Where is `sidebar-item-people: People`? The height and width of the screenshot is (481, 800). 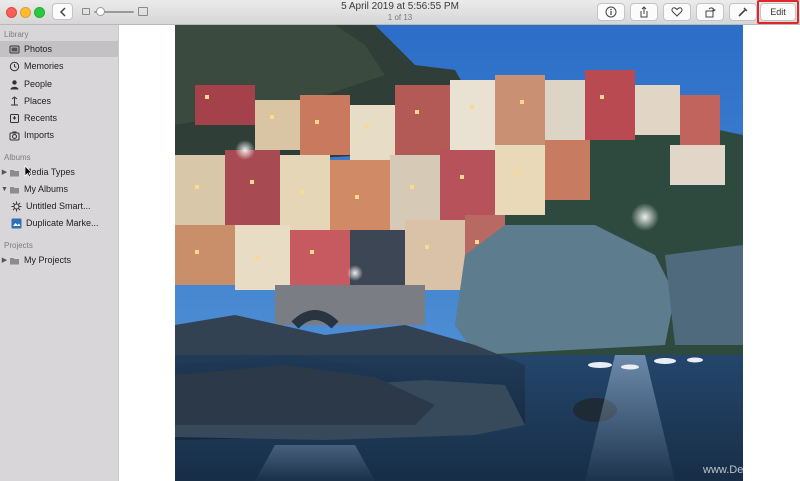 sidebar-item-people: People is located at coordinates (59, 84).